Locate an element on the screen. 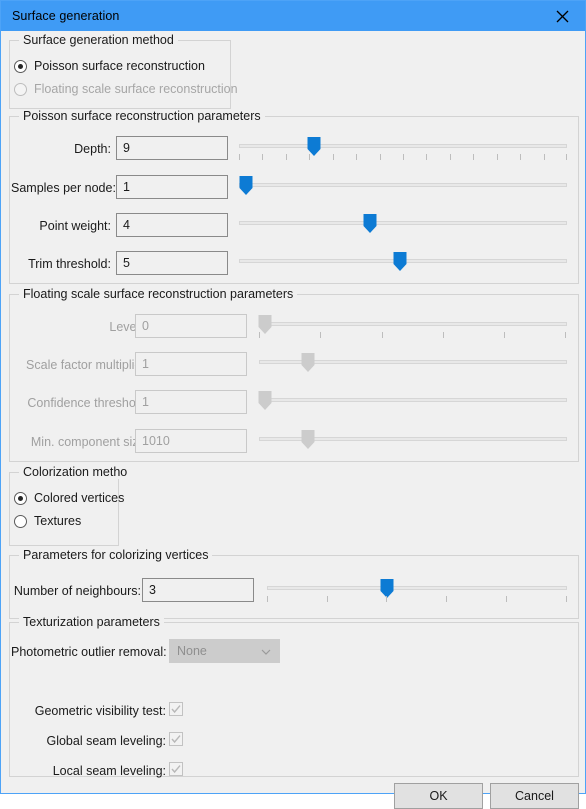 This screenshot has width=586, height=809. label-geometric-visibility-test: Geometric visibility test: is located at coordinates (100, 711).